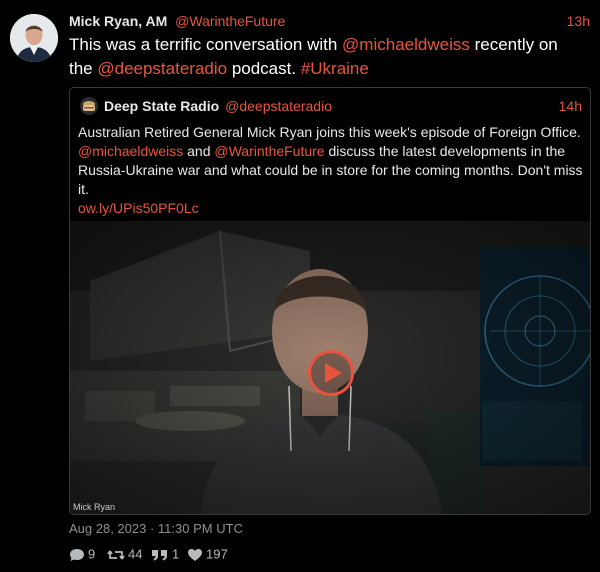  I want to click on tweet-date: Aug 28, 2023 · 11:30 PM UTC, so click(156, 528).